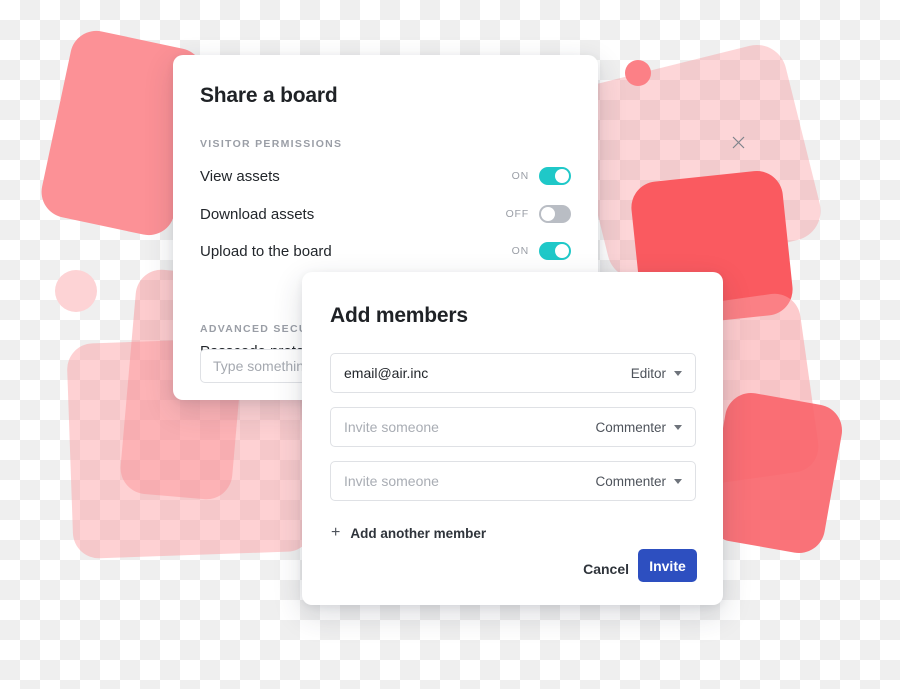 This screenshot has width=900, height=689. What do you see at coordinates (648, 373) in the screenshot?
I see `member-role-label: Editor` at bounding box center [648, 373].